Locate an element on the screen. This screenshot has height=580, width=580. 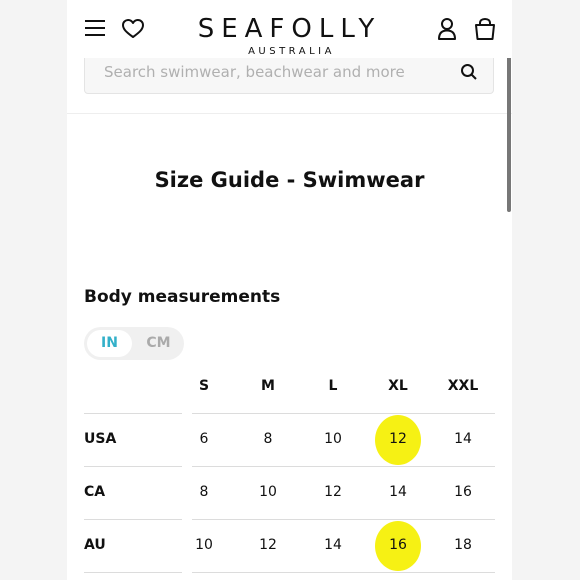
table-cell-highlighted: 12 is located at coordinates (398, 439).